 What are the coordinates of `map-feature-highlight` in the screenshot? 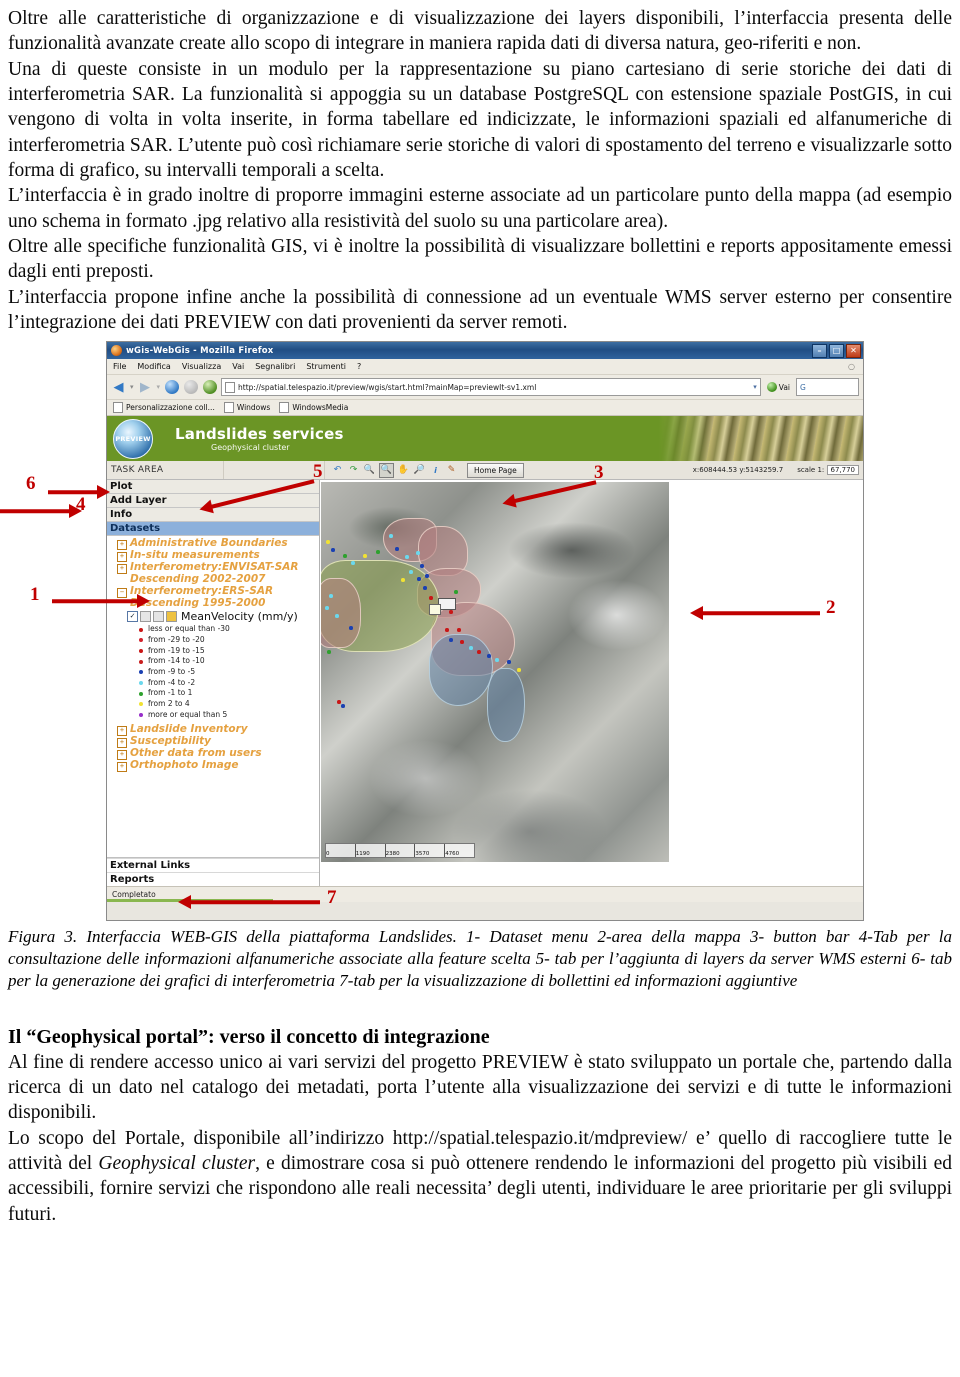 It's located at (435, 610).